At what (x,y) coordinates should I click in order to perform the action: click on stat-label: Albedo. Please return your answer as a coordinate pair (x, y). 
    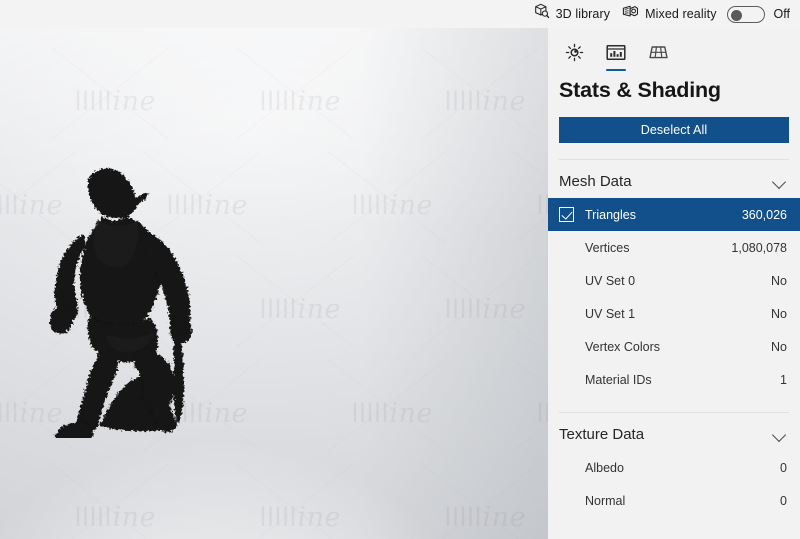
    Looking at the image, I should click on (604, 467).